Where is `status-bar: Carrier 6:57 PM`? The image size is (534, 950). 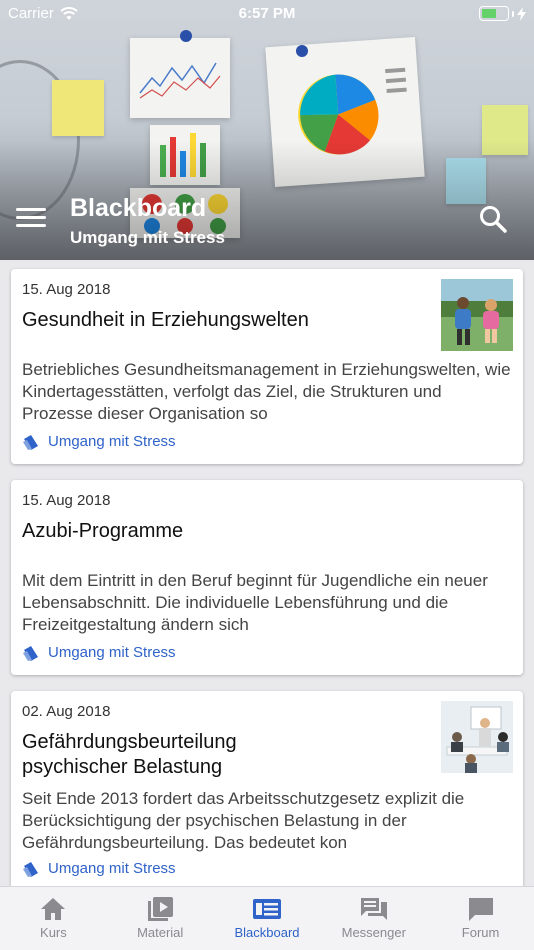
status-bar: Carrier 6:57 PM is located at coordinates (267, 14).